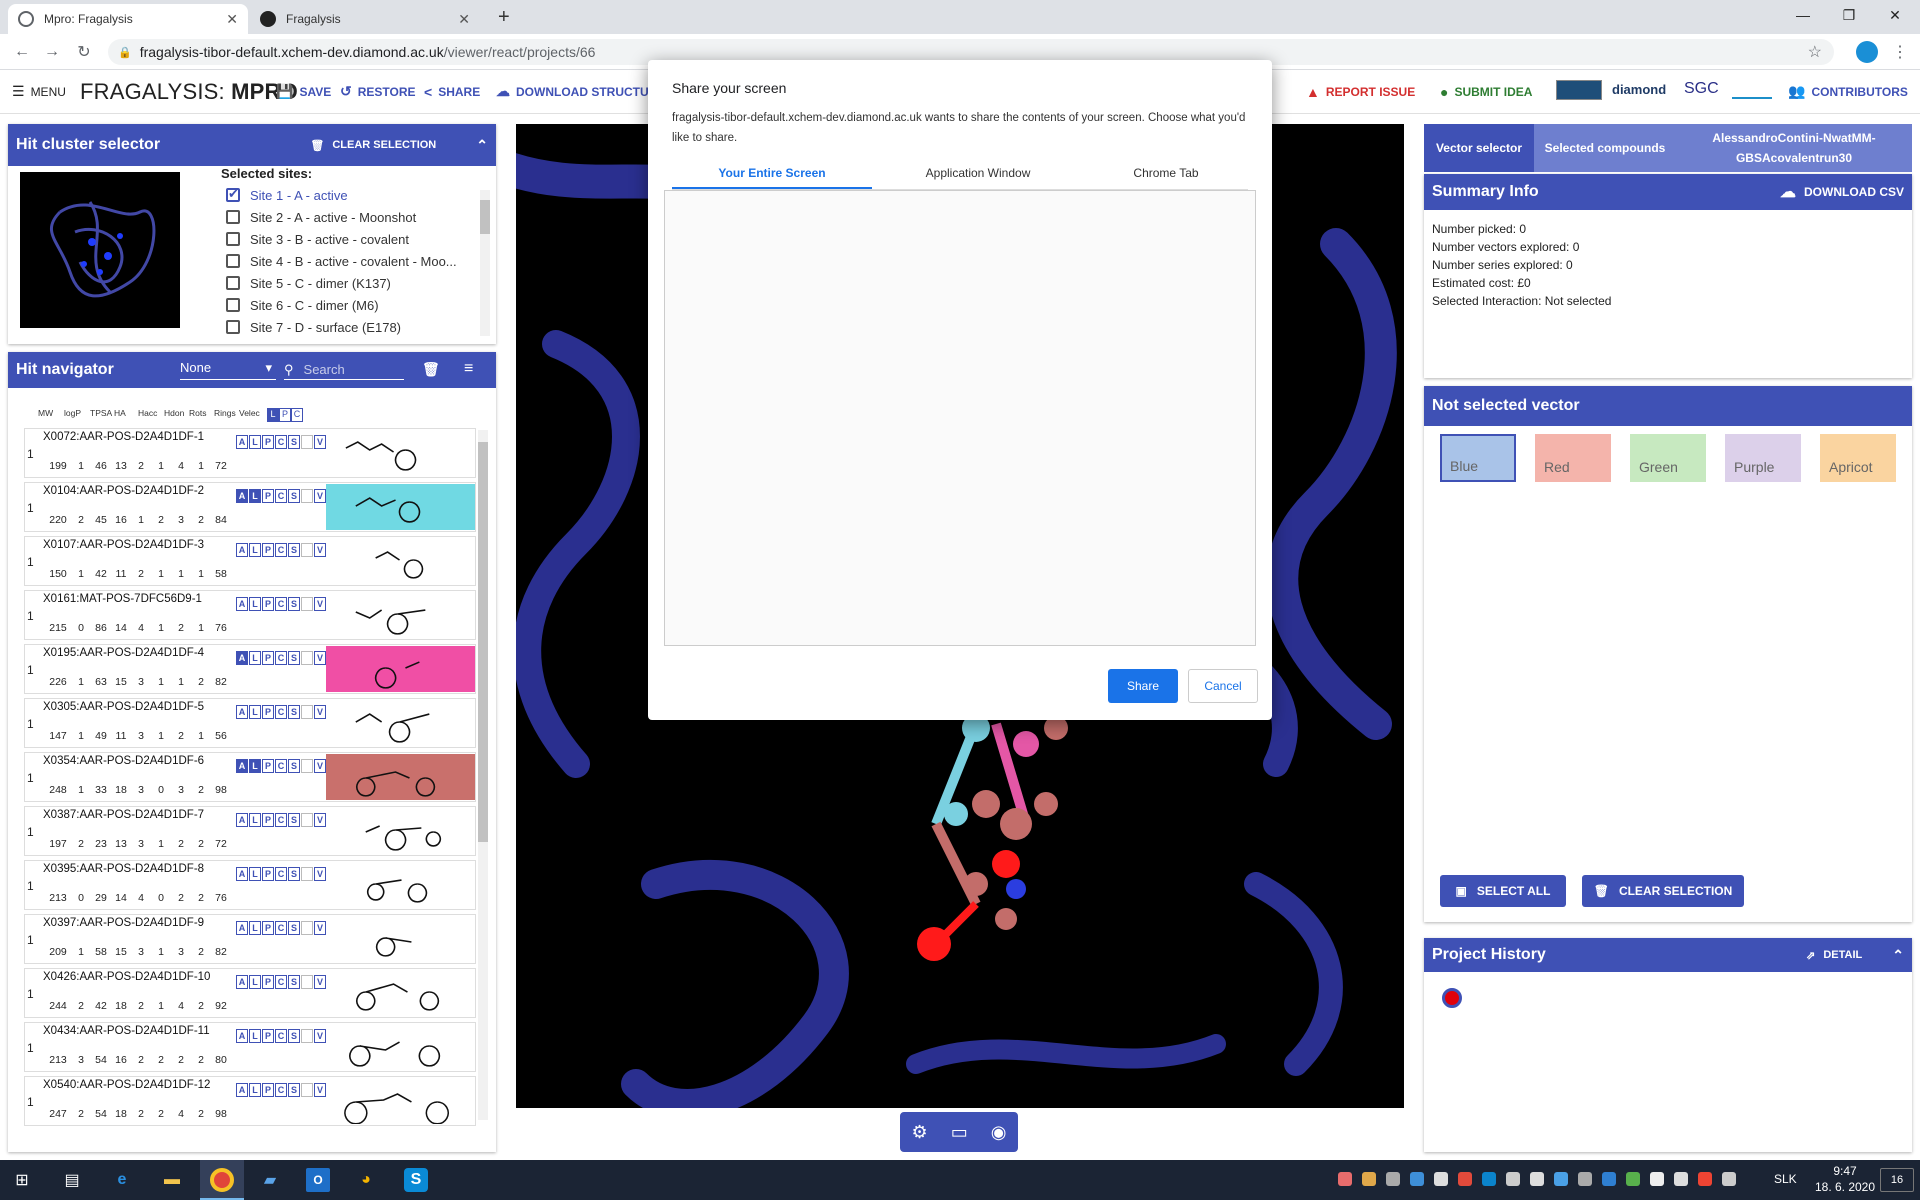 The height and width of the screenshot is (1200, 1920). Describe the element at coordinates (1895, 15) in the screenshot. I see `close-window-icon: ✕` at that location.